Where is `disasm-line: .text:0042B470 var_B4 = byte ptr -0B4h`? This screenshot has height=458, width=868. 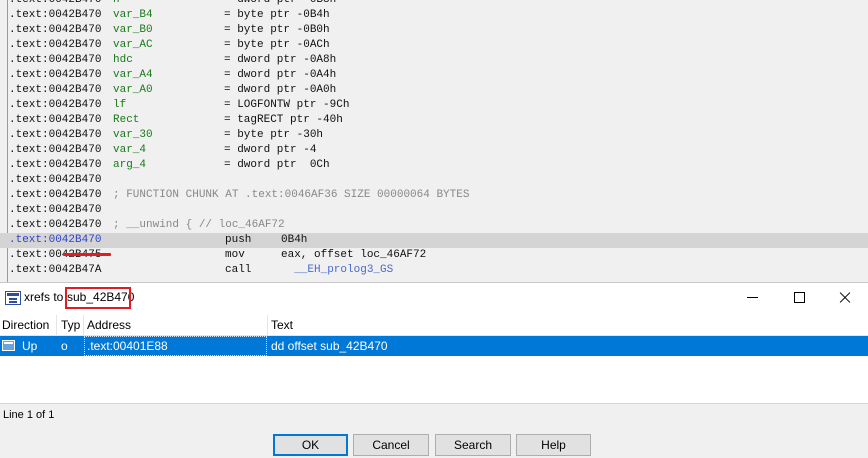
disasm-line: .text:0042B470 var_B4 = byte ptr -0B4h is located at coordinates (434, 15).